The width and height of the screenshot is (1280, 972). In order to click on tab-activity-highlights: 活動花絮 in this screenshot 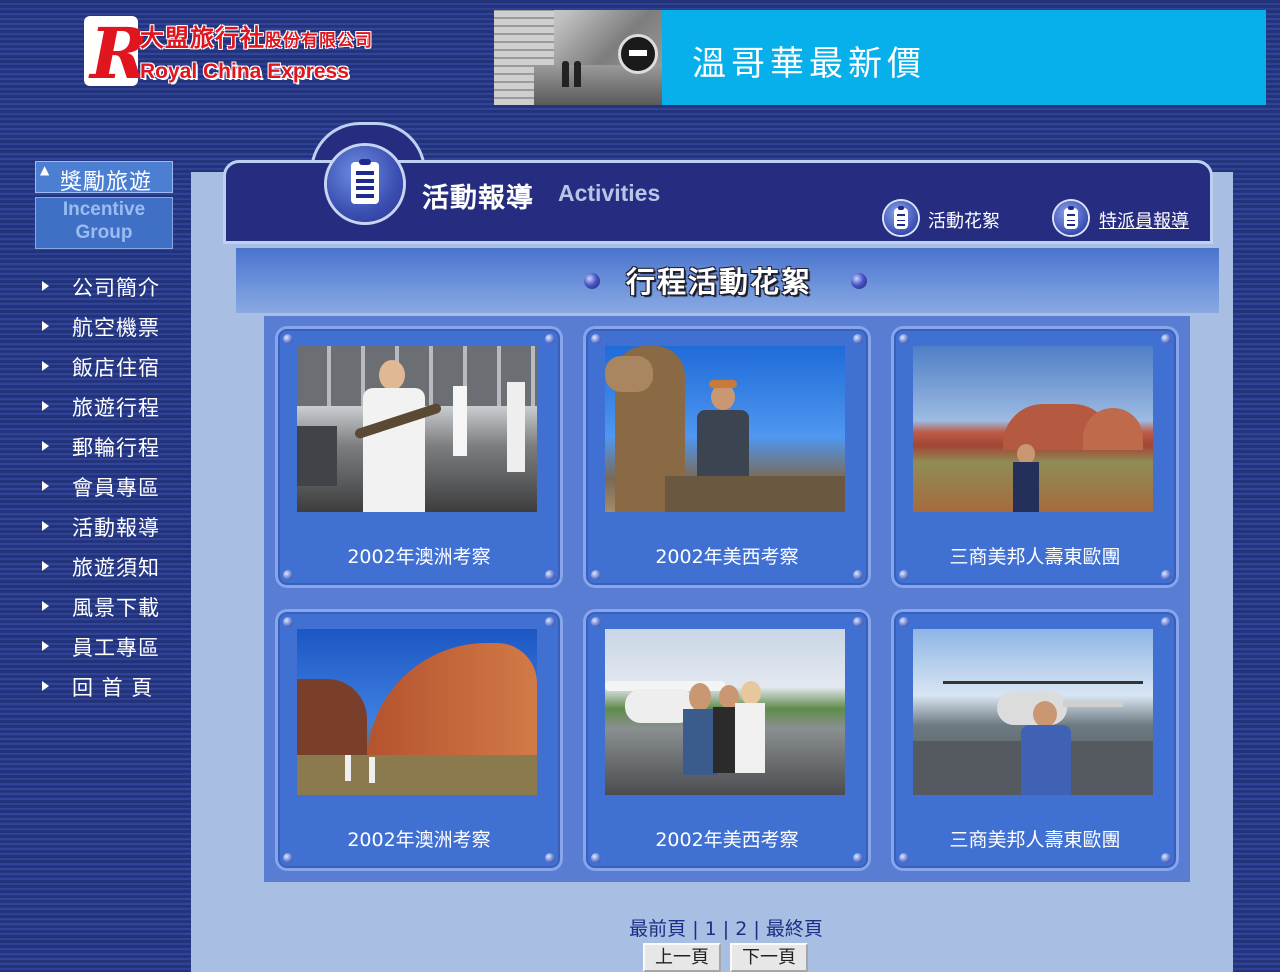, I will do `click(964, 220)`.